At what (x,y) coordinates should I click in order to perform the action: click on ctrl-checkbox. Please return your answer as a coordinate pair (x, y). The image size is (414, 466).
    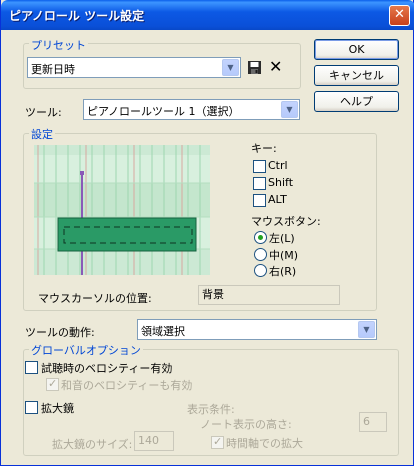
    Looking at the image, I should click on (259, 166).